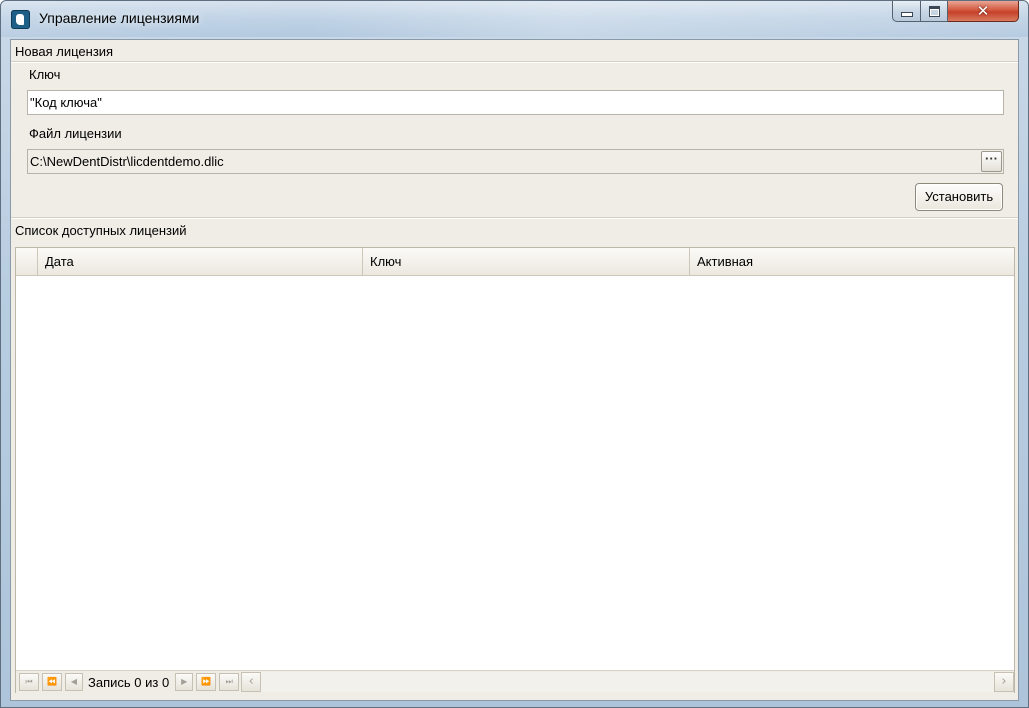 This screenshot has width=1029, height=708. Describe the element at coordinates (515, 102) in the screenshot. I see `key-input` at that location.